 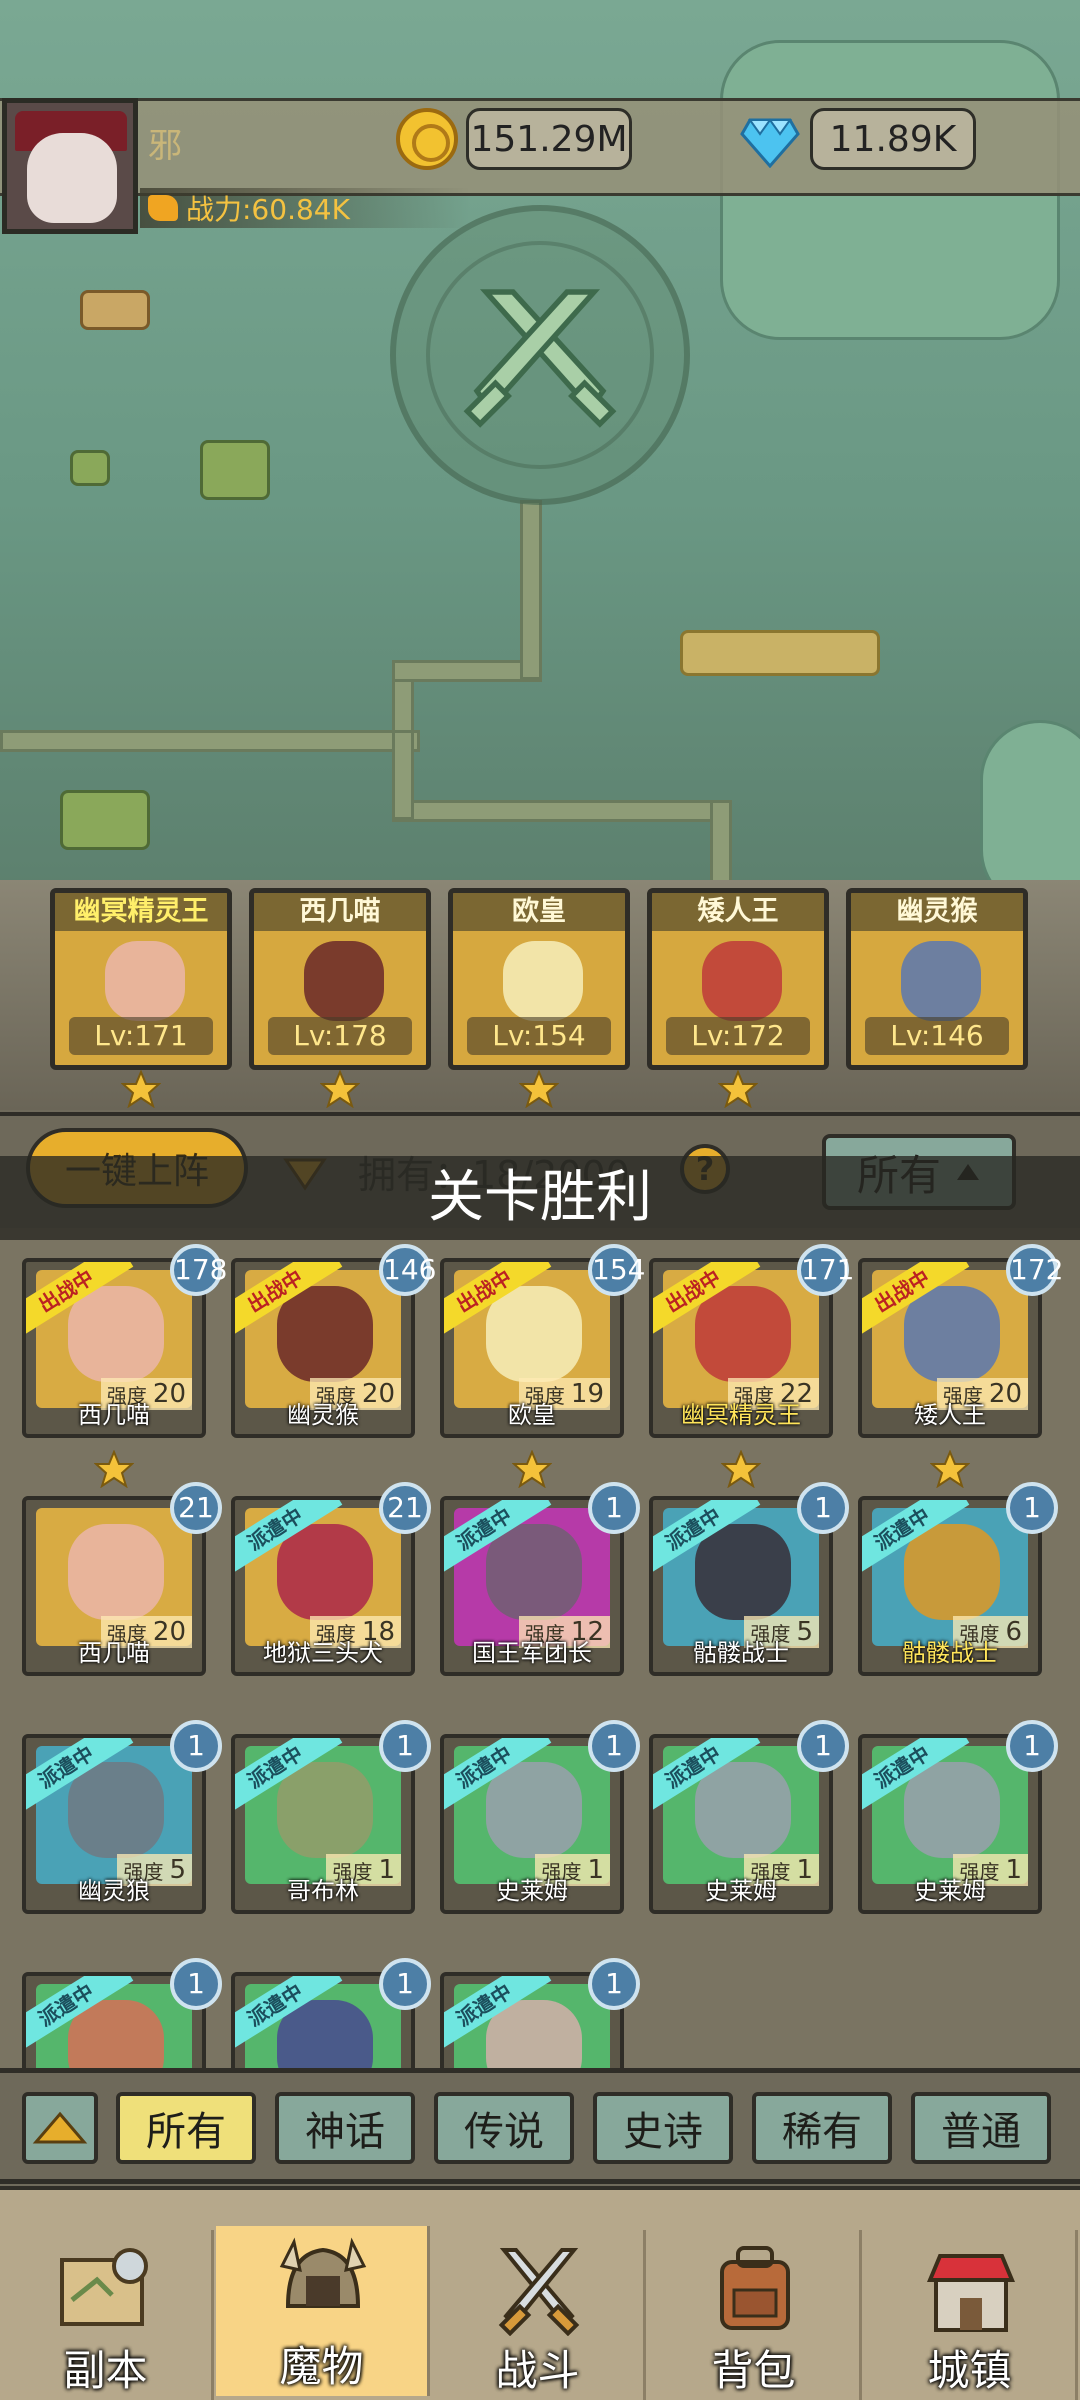 I want to click on team-slot-name: 欧皇, so click(x=539, y=912).